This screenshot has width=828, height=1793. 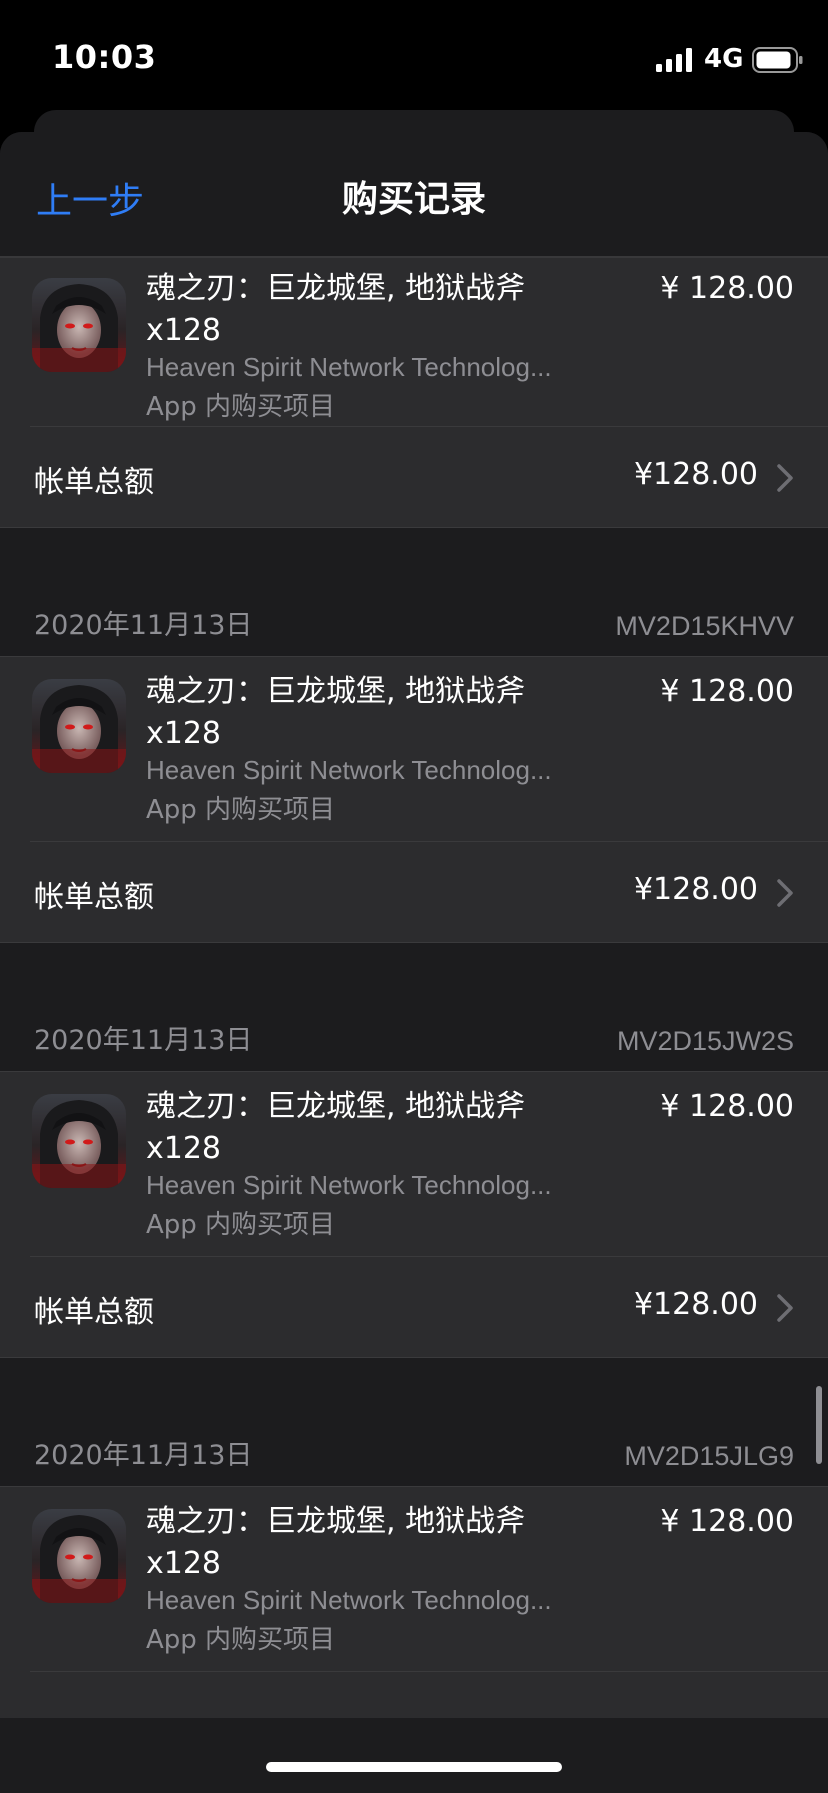 I want to click on battery-icon, so click(x=777, y=60).